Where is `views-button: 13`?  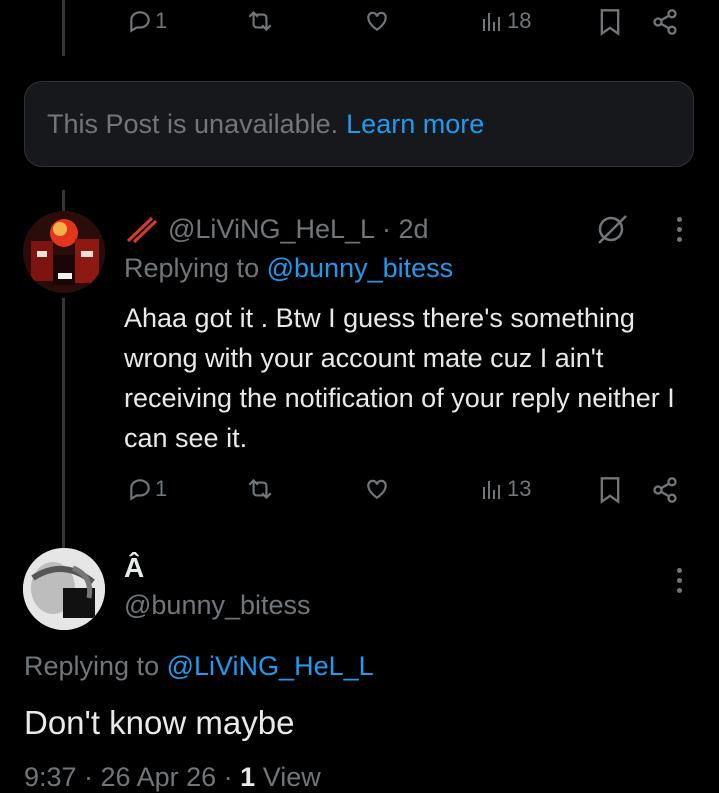 views-button: 13 is located at coordinates (505, 489).